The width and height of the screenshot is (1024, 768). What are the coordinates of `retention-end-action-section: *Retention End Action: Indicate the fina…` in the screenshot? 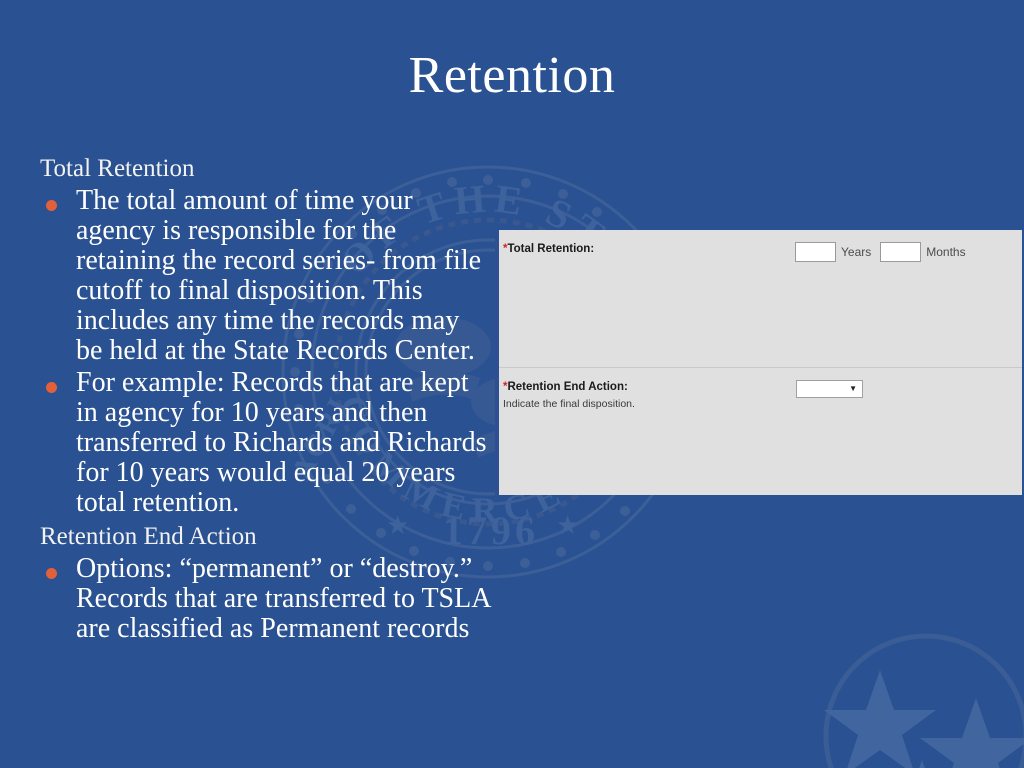 It's located at (760, 431).